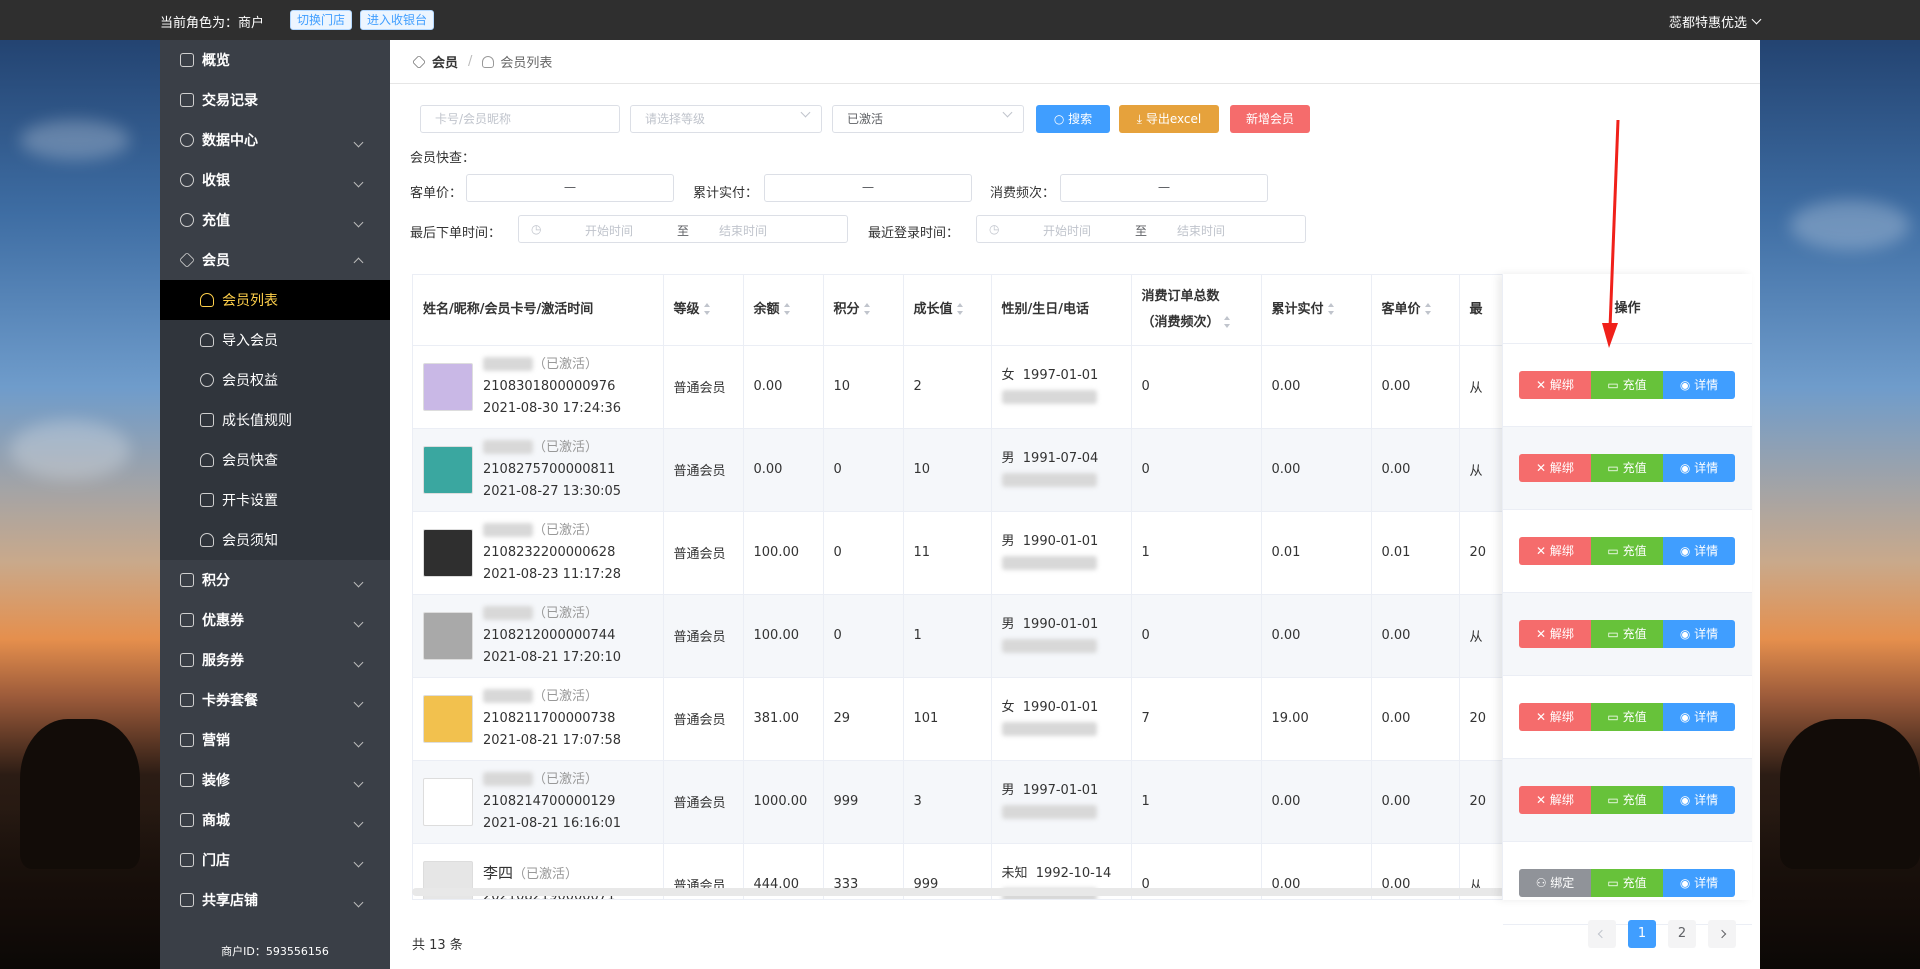  Describe the element at coordinates (275, 340) in the screenshot. I see `sidebar-sub-import-member: 导入会员` at that location.